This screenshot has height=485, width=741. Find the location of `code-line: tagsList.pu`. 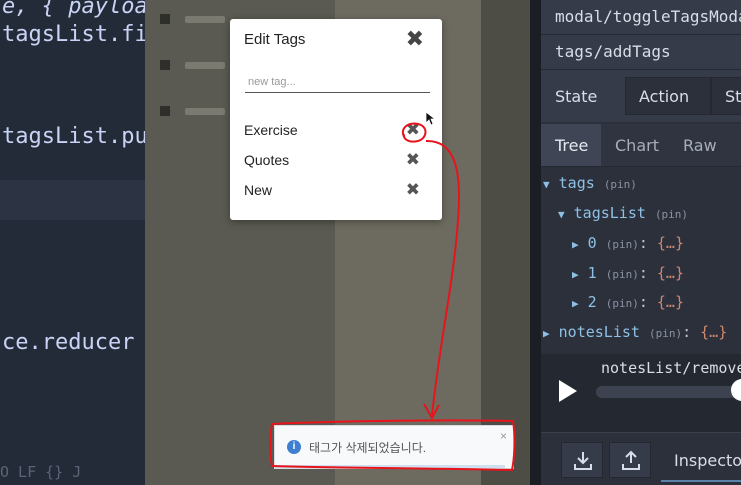

code-line: tagsList.pu is located at coordinates (73, 136).